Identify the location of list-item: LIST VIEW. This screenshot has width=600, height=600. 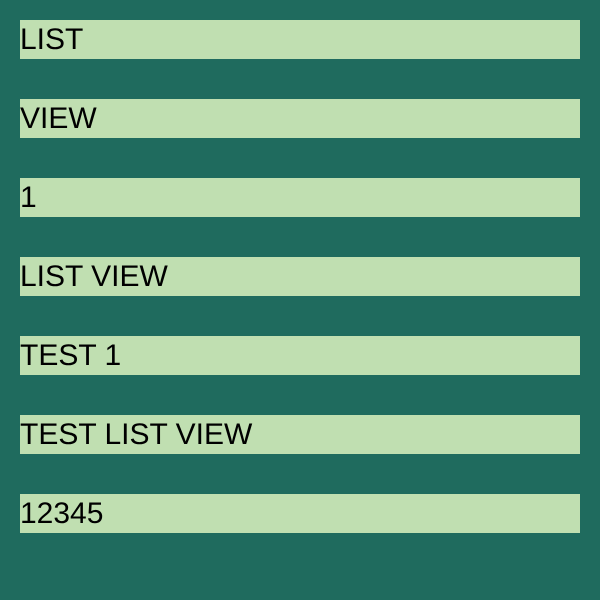
(300, 276).